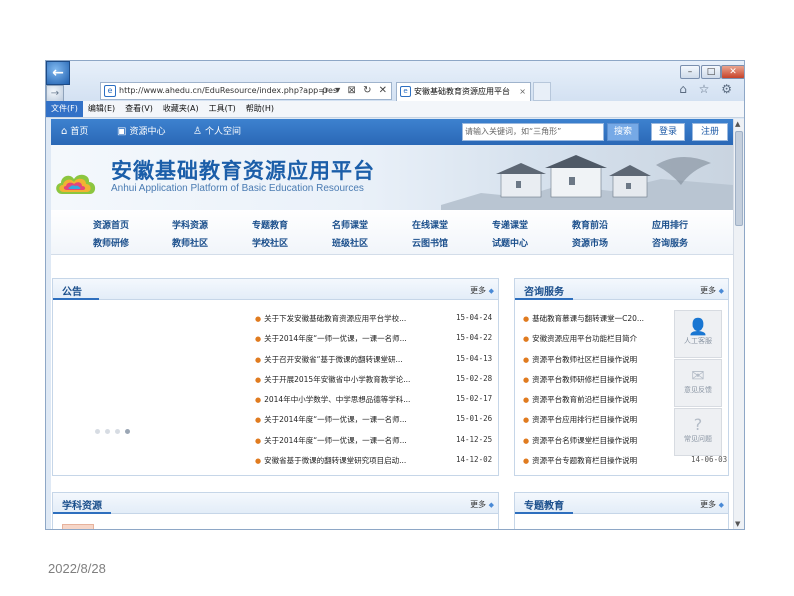 Image resolution: width=794 pixels, height=596 pixels. What do you see at coordinates (222, 132) in the screenshot?
I see `nav-personal-label: 个人空间` at bounding box center [222, 132].